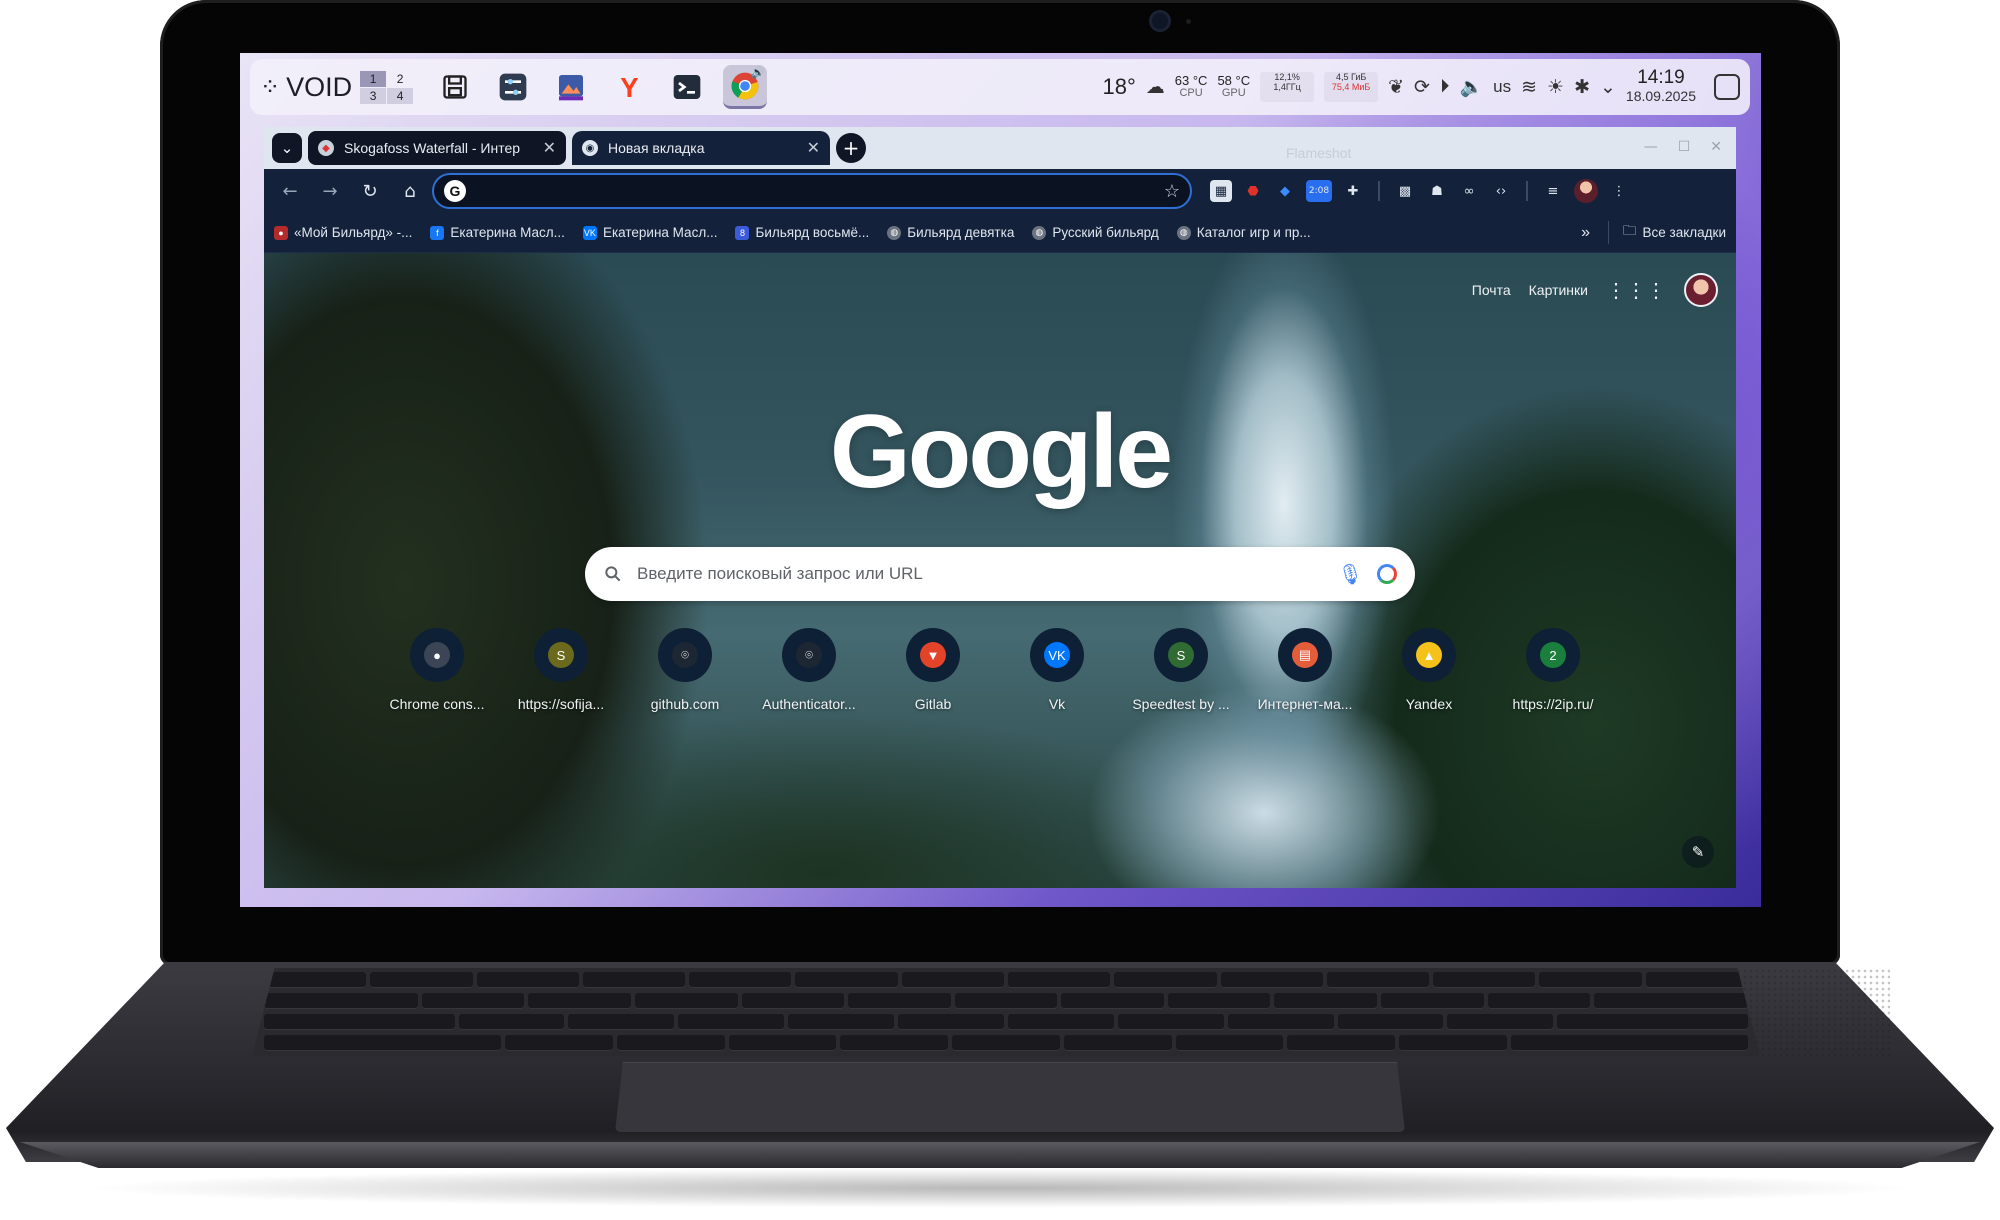  What do you see at coordinates (1667, 232) in the screenshot?
I see `all-bookmarks-button: 🗀 Все закладки` at bounding box center [1667, 232].